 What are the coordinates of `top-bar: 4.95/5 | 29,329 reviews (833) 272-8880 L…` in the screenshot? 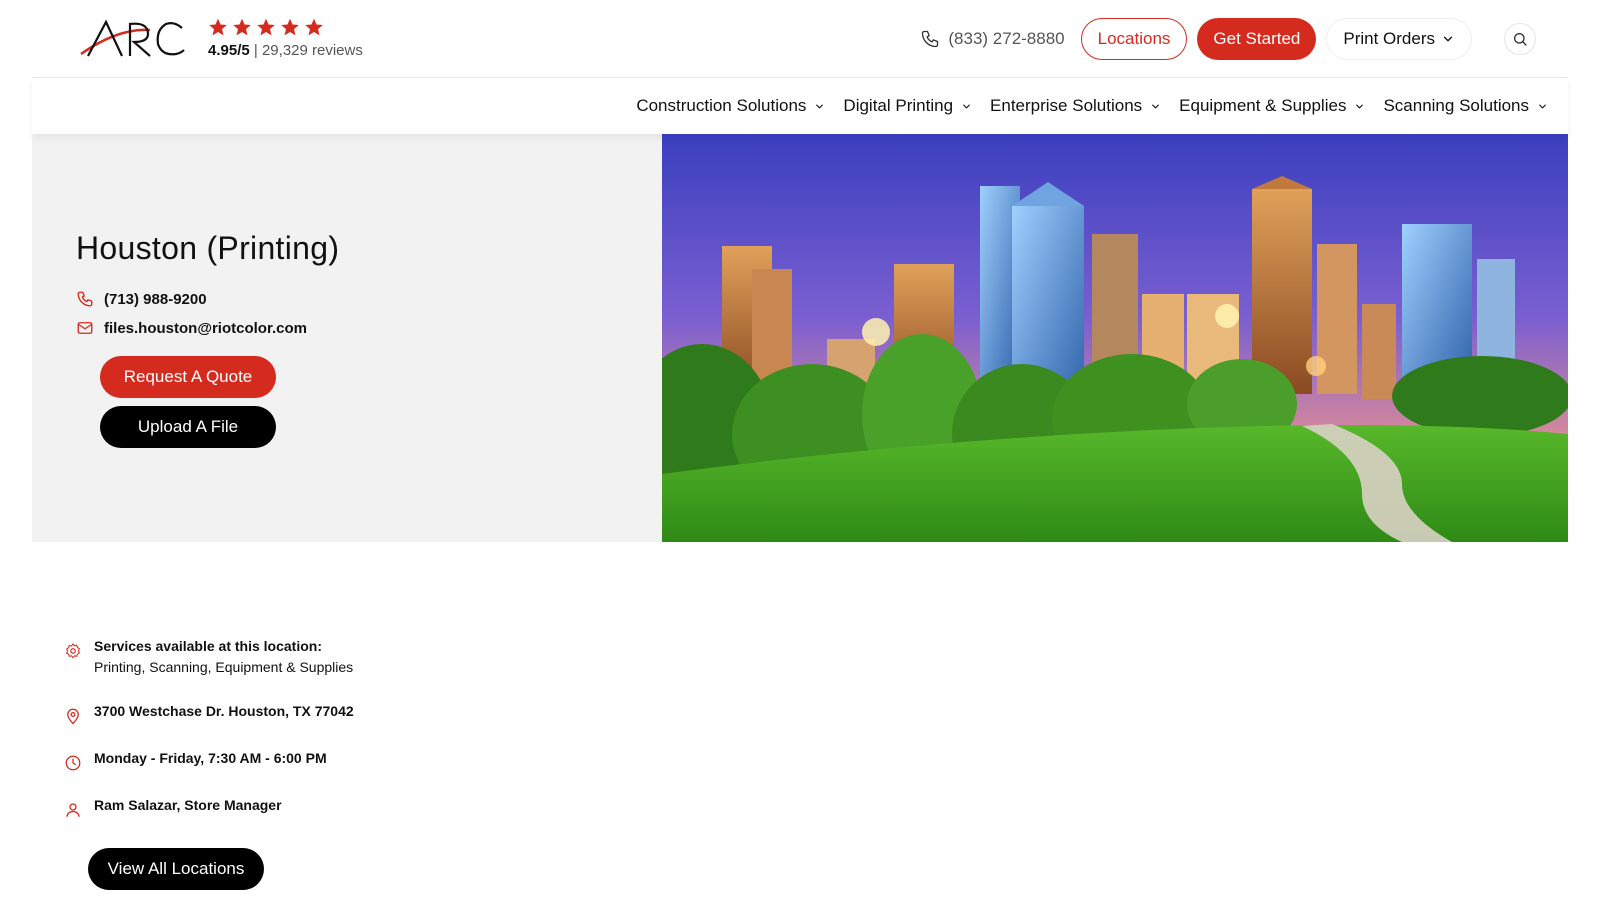 It's located at (800, 39).